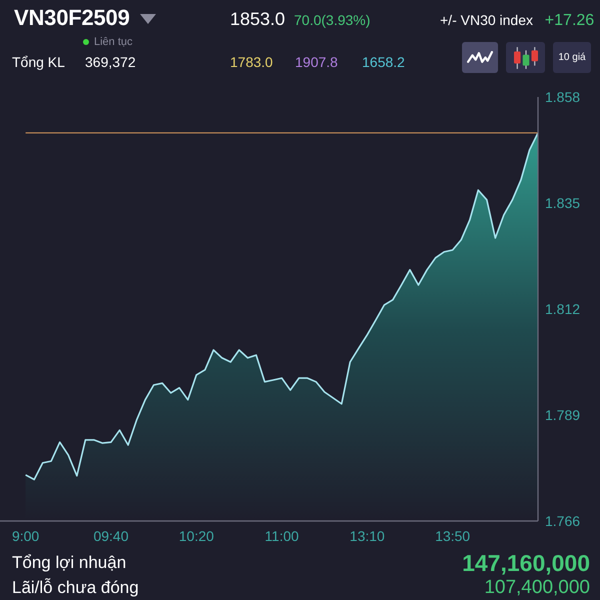  Describe the element at coordinates (452, 536) in the screenshot. I see `x-axis-label: 13:50` at that location.